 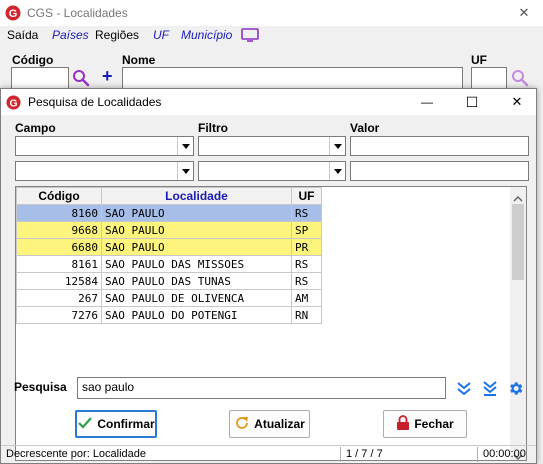 What do you see at coordinates (518, 323) in the screenshot?
I see `vertical-scrollbar` at bounding box center [518, 323].